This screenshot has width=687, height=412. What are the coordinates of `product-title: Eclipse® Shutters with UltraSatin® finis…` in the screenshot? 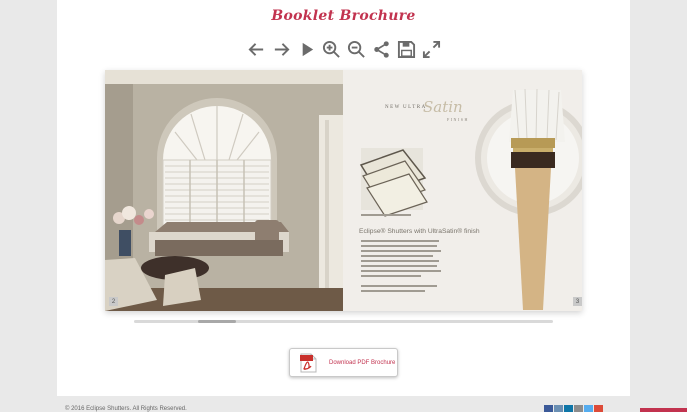 It's located at (419, 231).